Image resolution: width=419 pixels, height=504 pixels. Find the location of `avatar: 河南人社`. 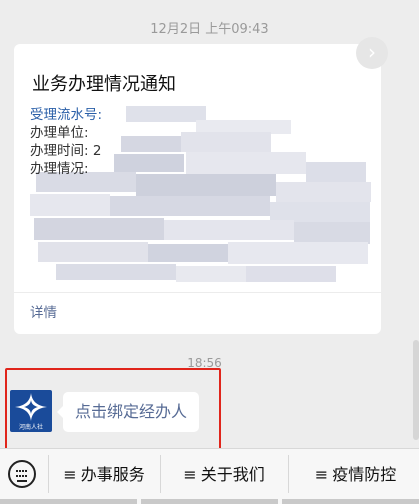

avatar: 河南人社 is located at coordinates (31, 411).